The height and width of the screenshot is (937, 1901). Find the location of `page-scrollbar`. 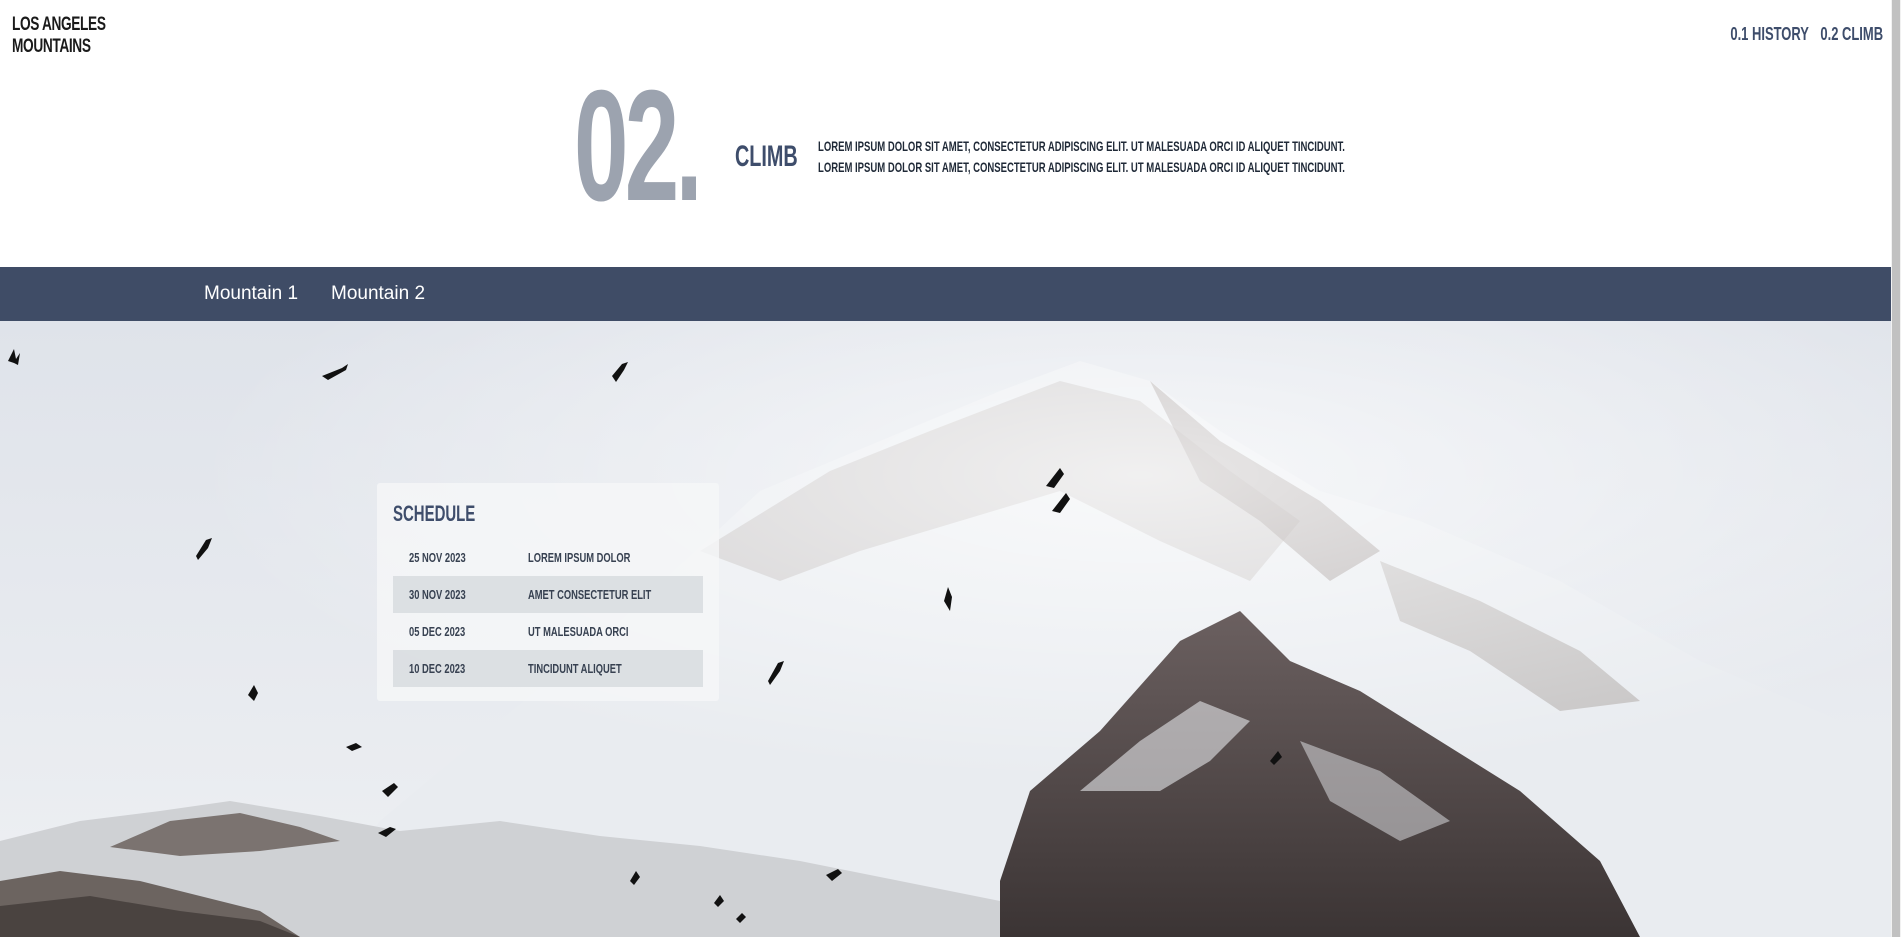

page-scrollbar is located at coordinates (1896, 468).